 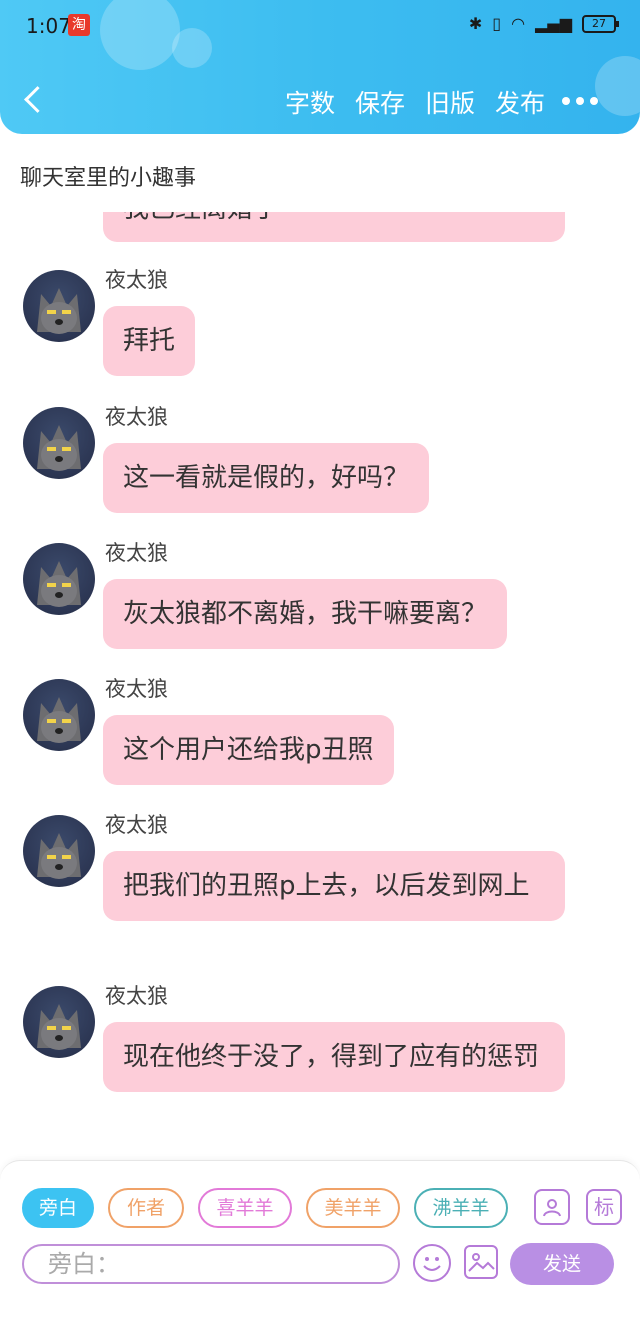 I want to click on contact-card-icon, so click(x=552, y=1207).